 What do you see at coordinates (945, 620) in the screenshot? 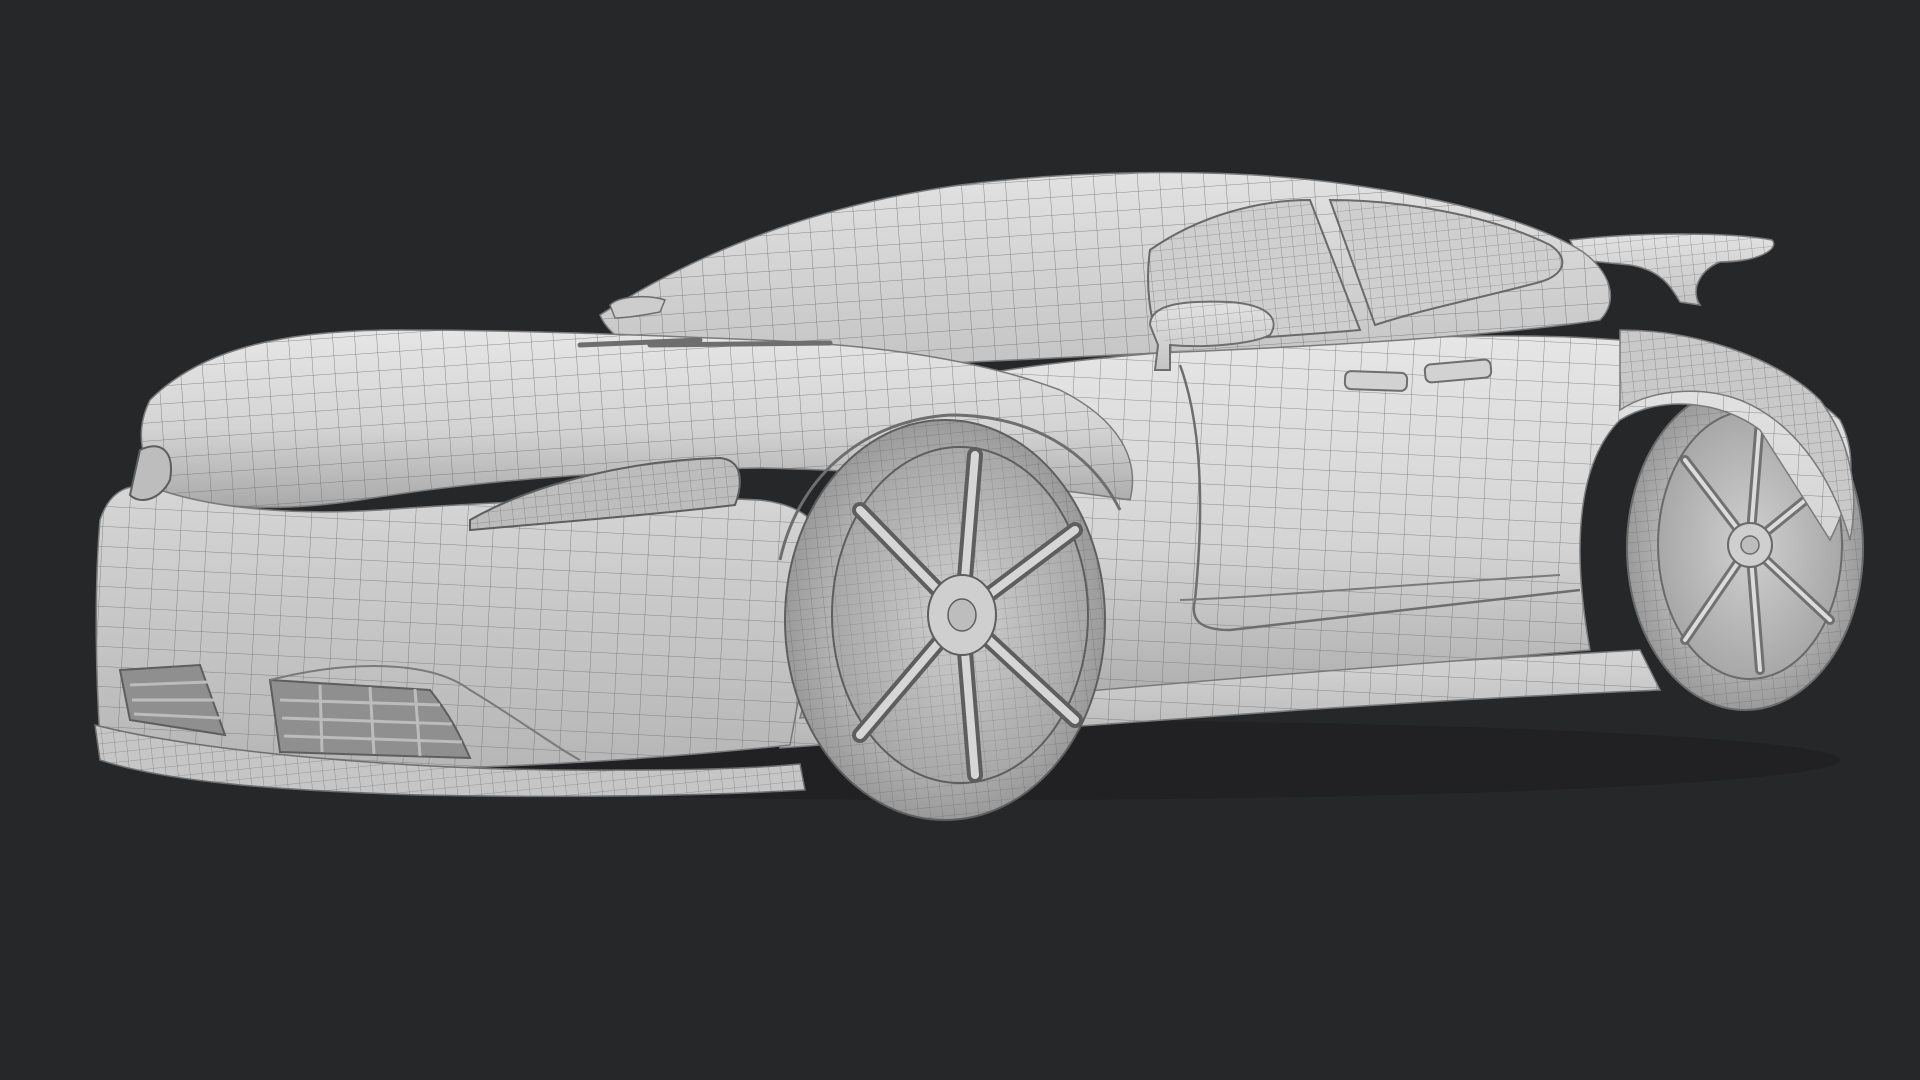
I see `front-wheel` at bounding box center [945, 620].